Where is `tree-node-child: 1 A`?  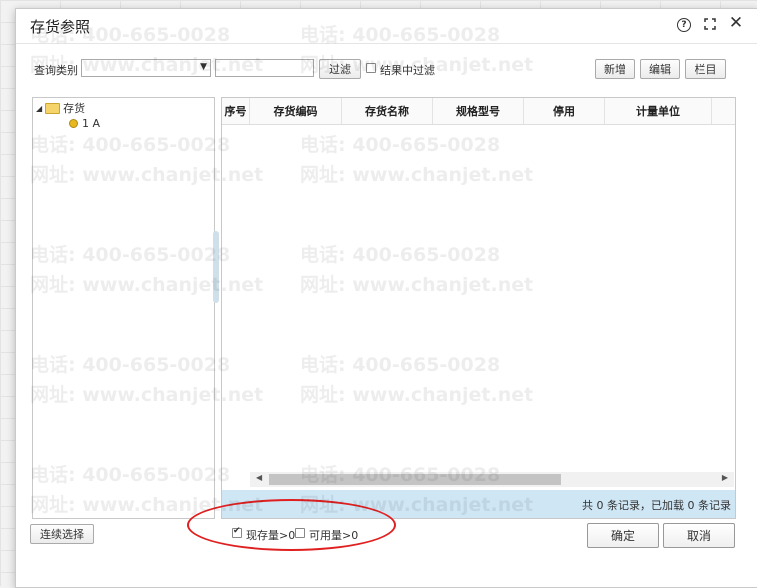 tree-node-child: 1 A is located at coordinates (84, 123).